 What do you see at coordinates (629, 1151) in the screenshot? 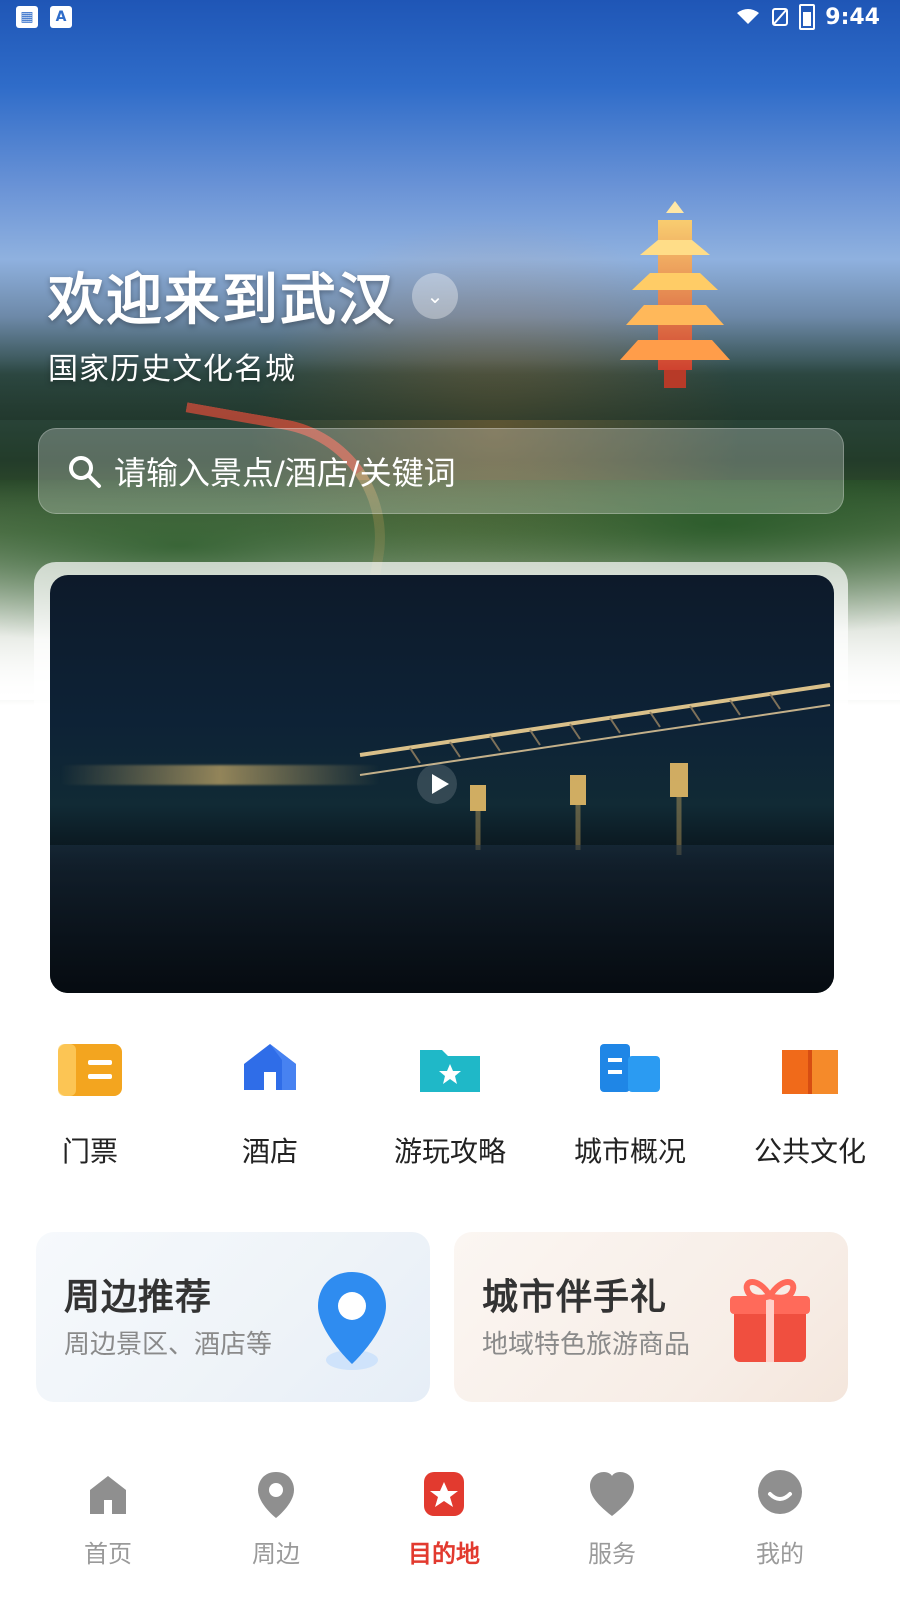
I see `quick-entry-label: 城市概况` at bounding box center [629, 1151].